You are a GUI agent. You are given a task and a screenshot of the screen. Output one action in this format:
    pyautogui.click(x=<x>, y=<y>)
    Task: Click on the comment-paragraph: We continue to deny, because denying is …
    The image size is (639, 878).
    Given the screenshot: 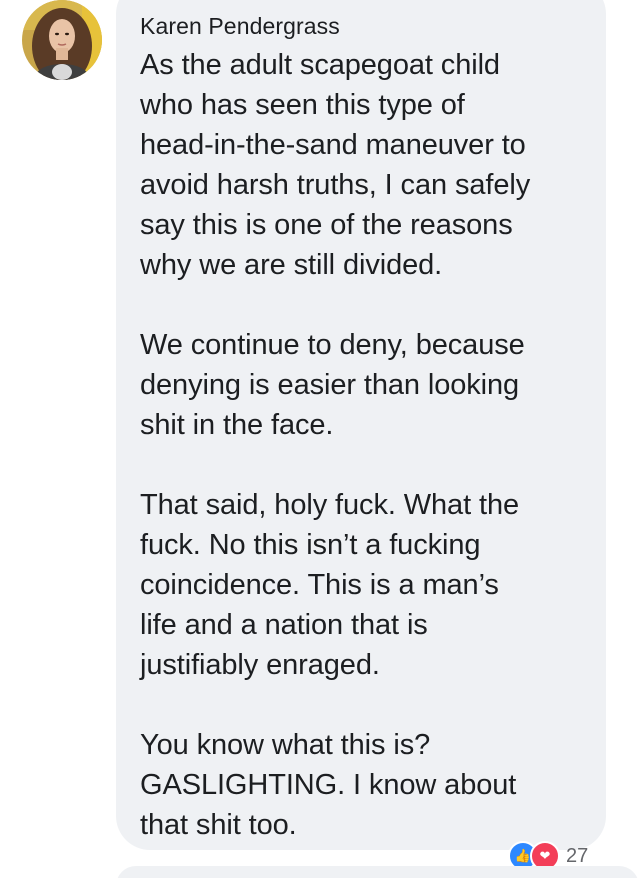 What is the action you would take?
    pyautogui.click(x=332, y=385)
    